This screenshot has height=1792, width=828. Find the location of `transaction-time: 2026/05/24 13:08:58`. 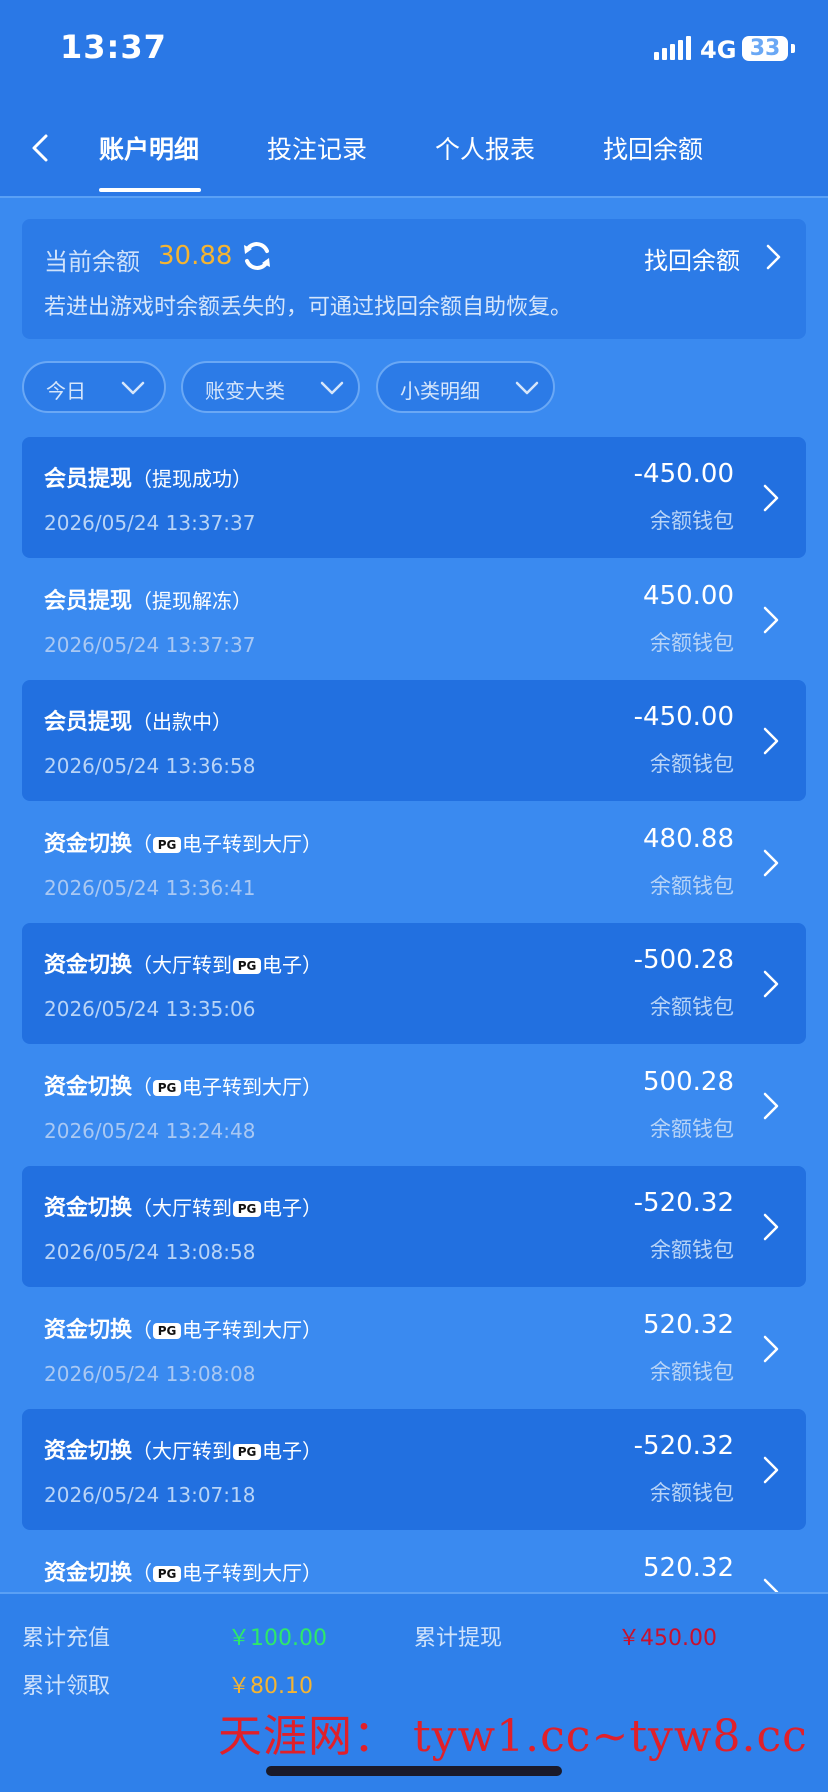

transaction-time: 2026/05/24 13:08:58 is located at coordinates (150, 1252).